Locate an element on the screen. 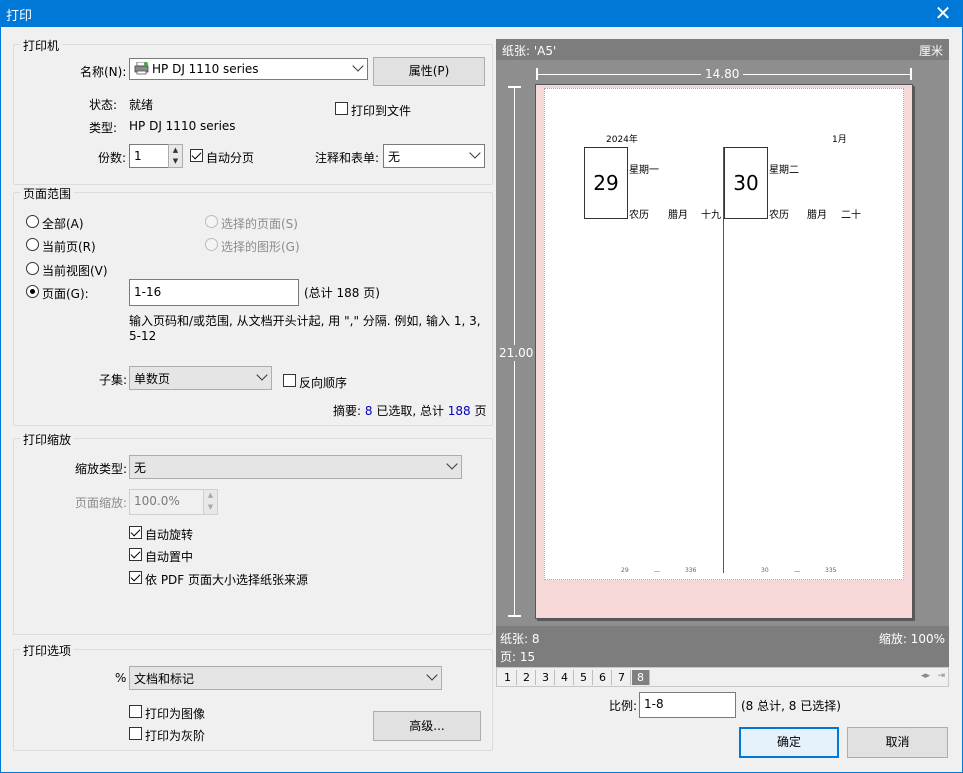  range-selected-graphics-radio is located at coordinates (211, 244).